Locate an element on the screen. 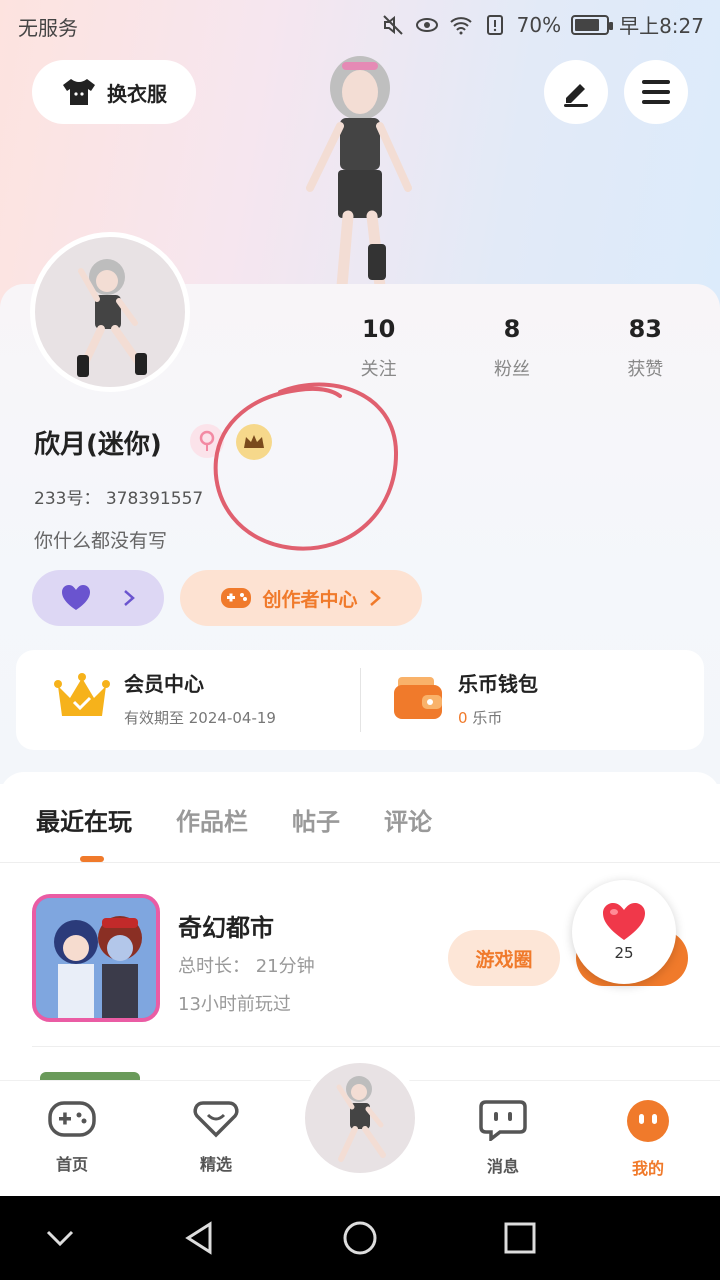  profile-tabs: 最近在玩 作品栏 帖子 评论 is located at coordinates (234, 819).